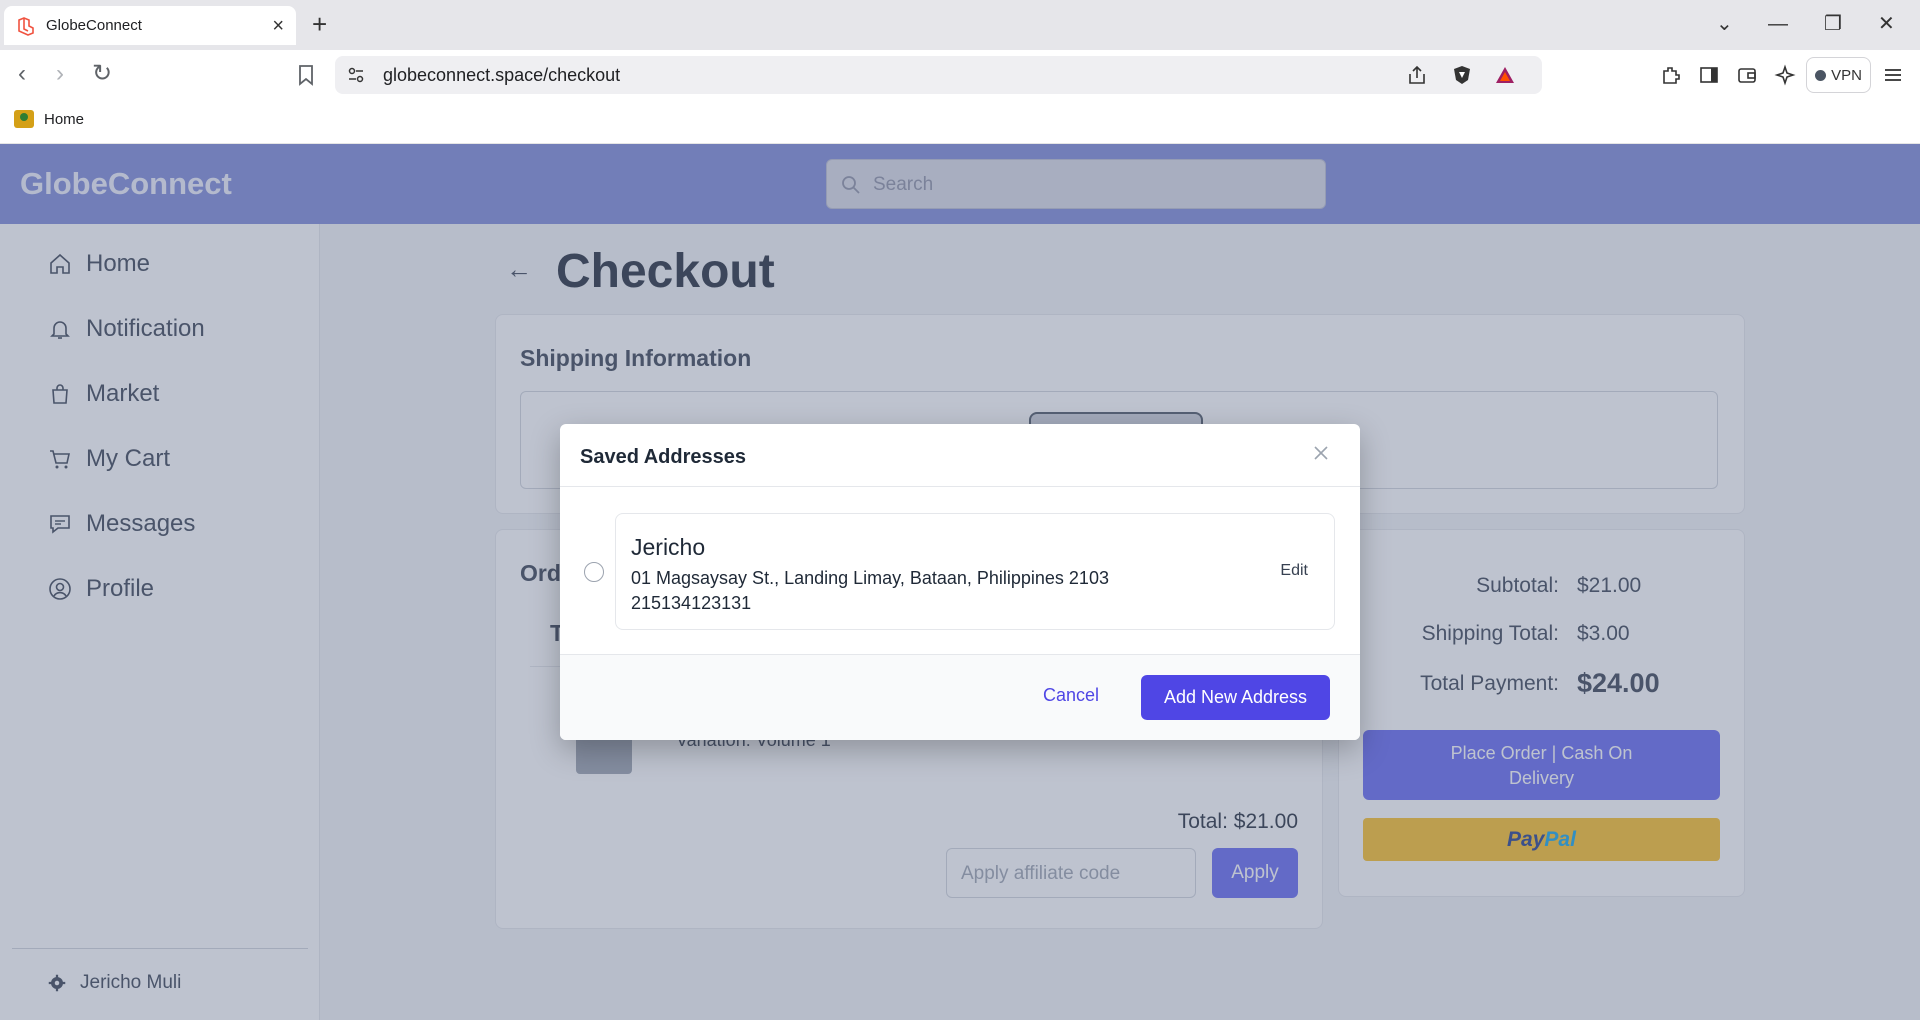  I want to click on forward-icon: ›, so click(60, 74).